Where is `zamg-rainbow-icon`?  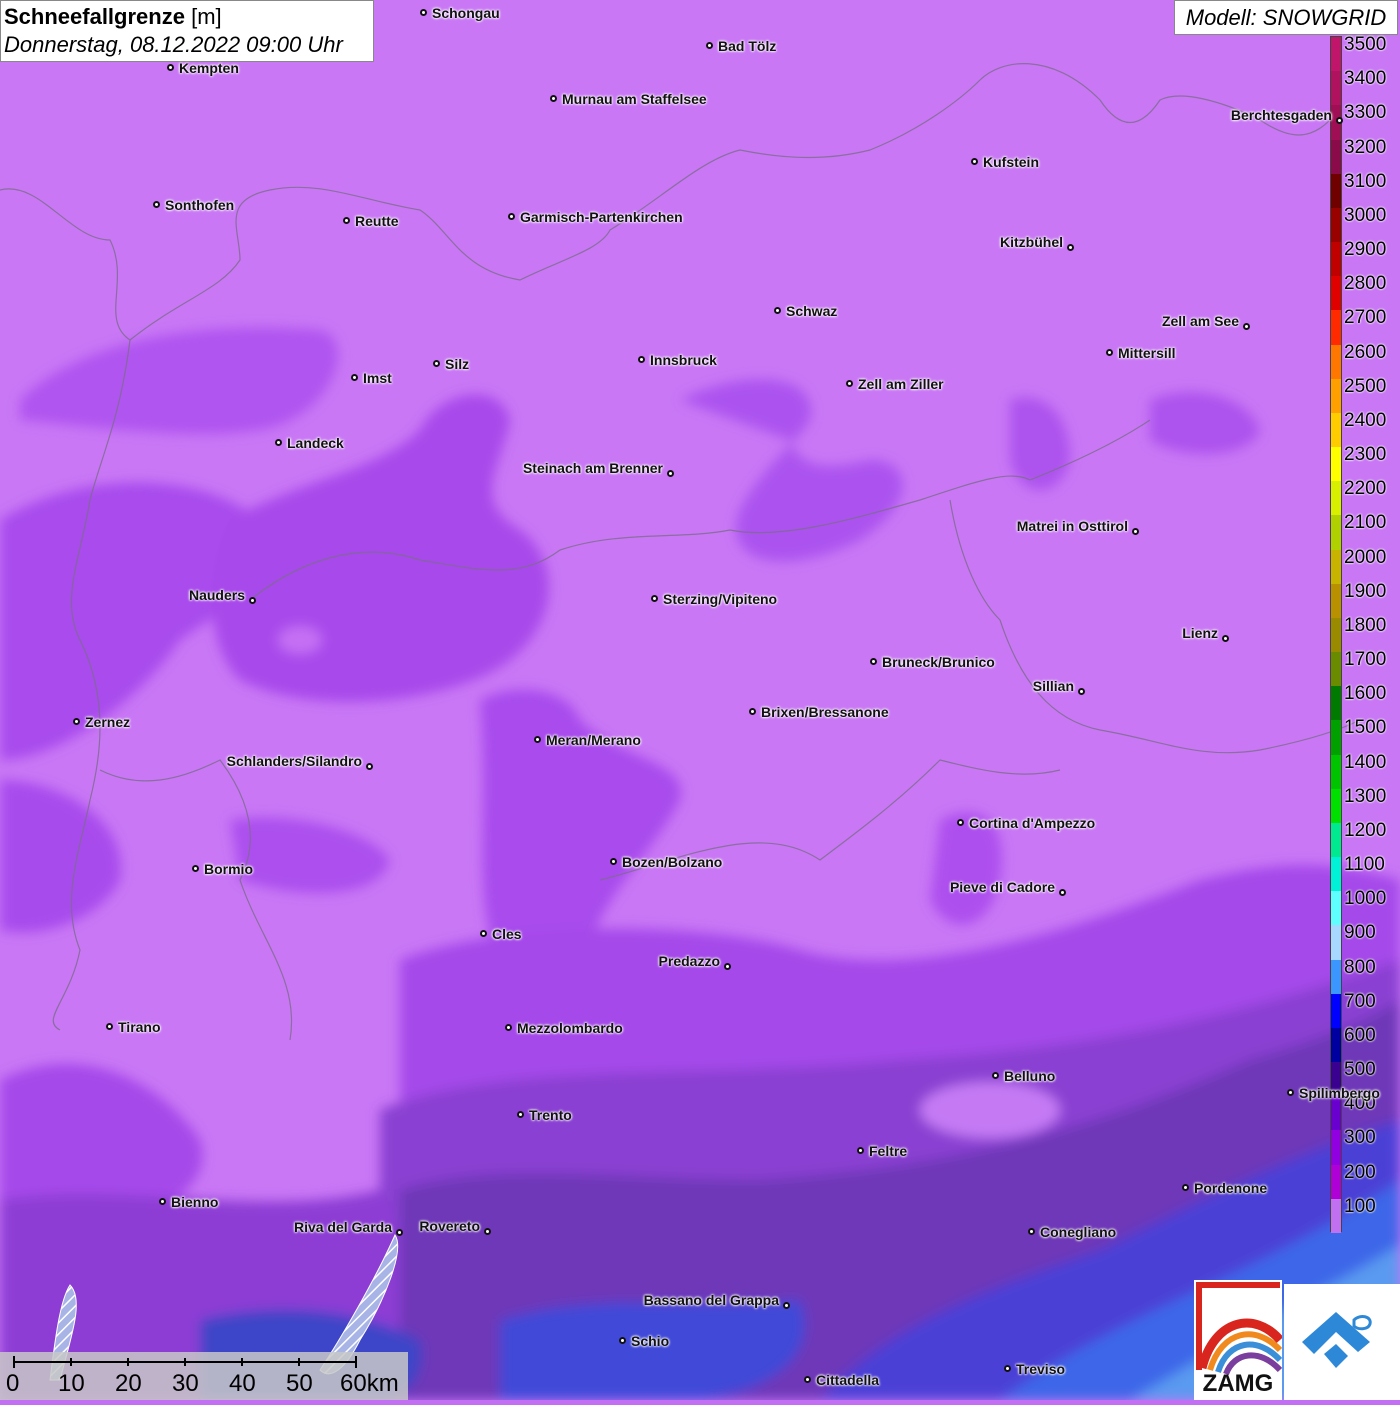 zamg-rainbow-icon is located at coordinates (1240, 1329).